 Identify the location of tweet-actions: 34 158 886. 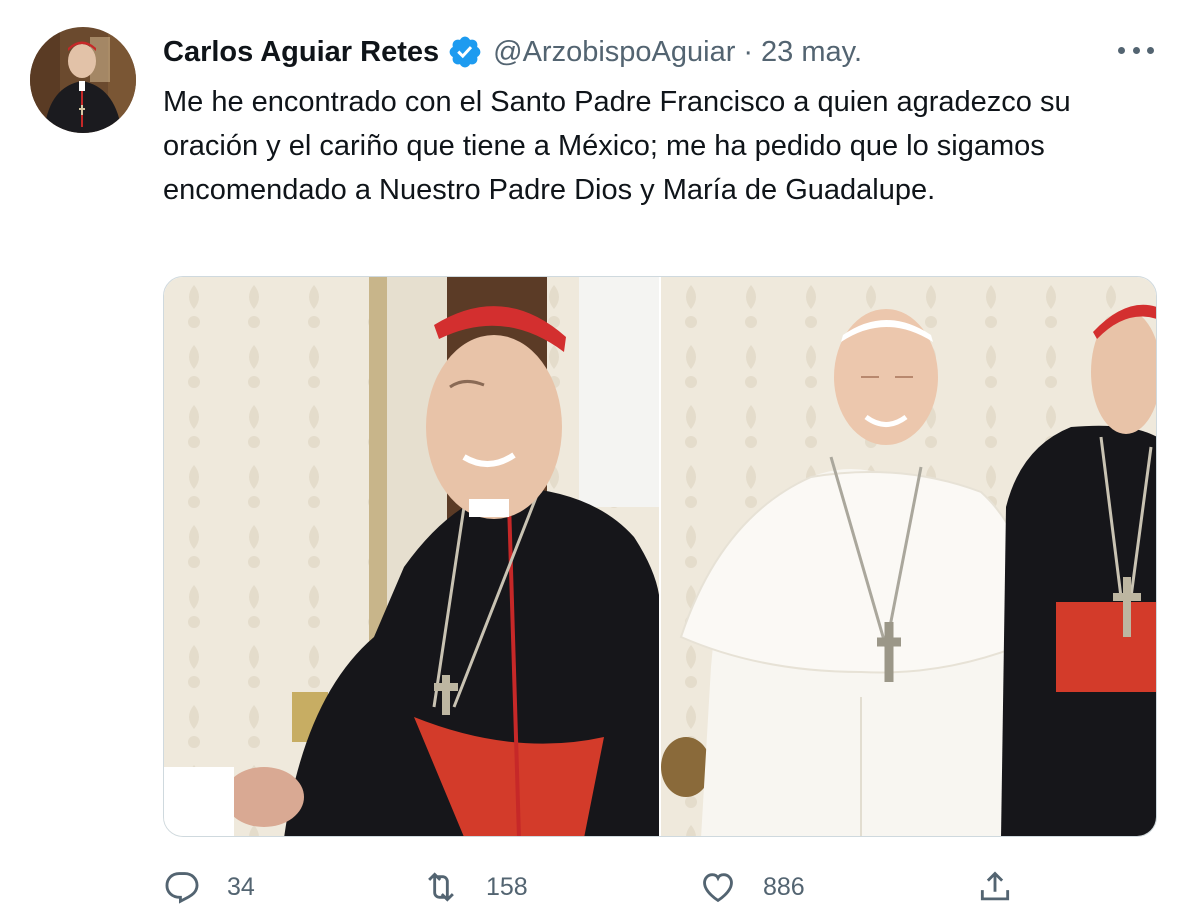
(600, 887).